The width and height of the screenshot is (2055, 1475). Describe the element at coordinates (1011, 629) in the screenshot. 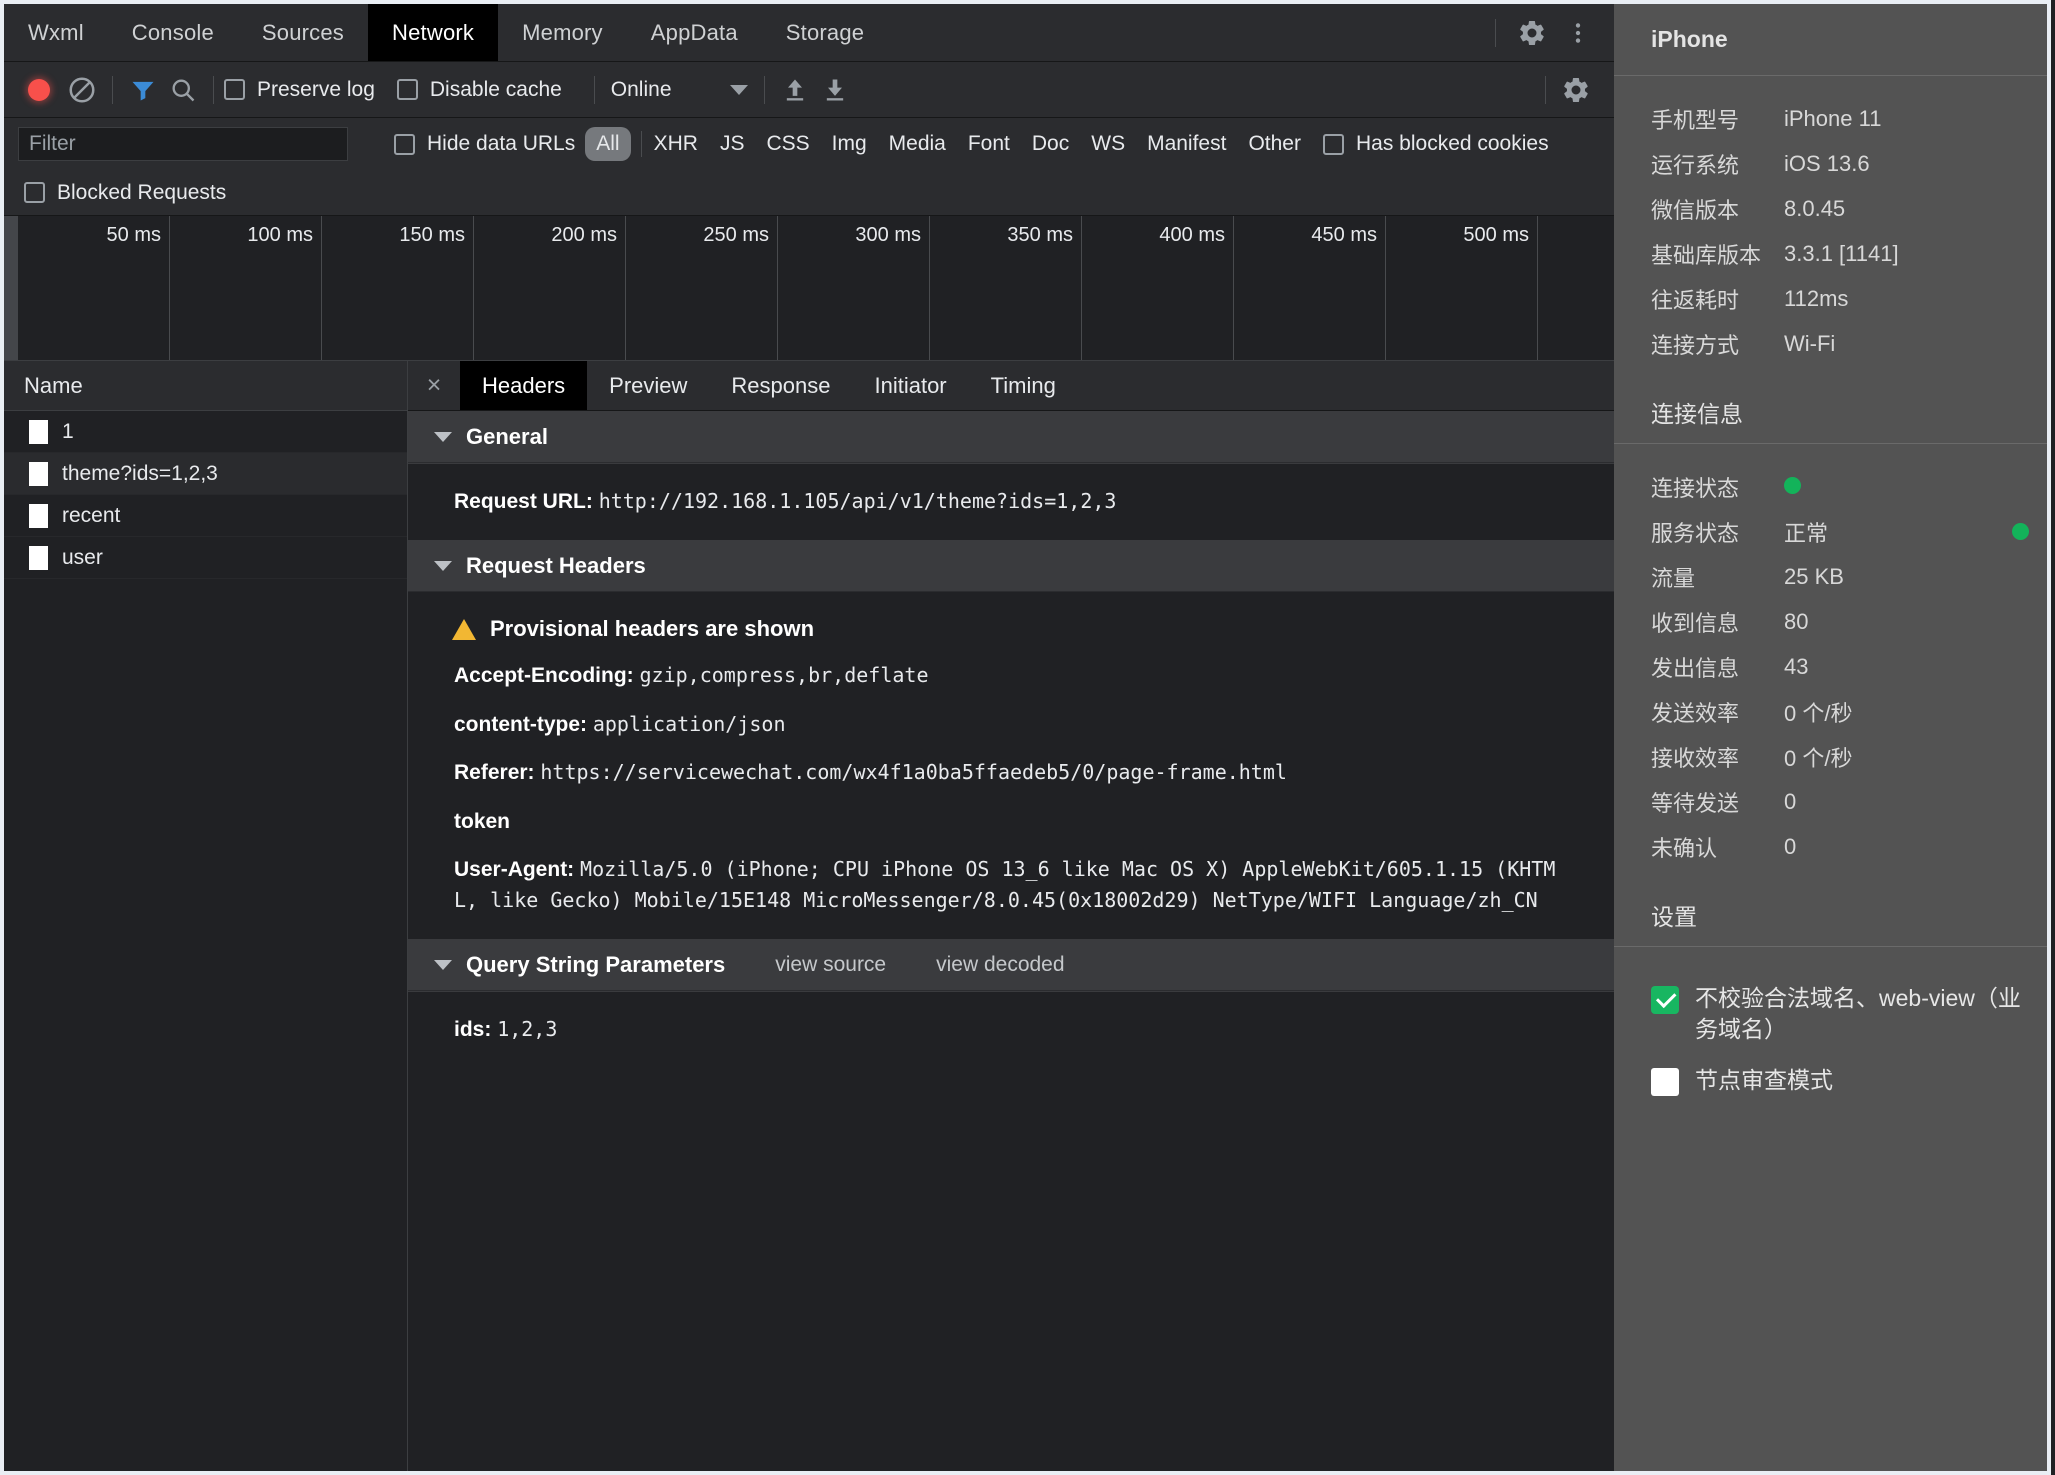

I see `provisional-headers-warning: Provisional headers are shown` at that location.